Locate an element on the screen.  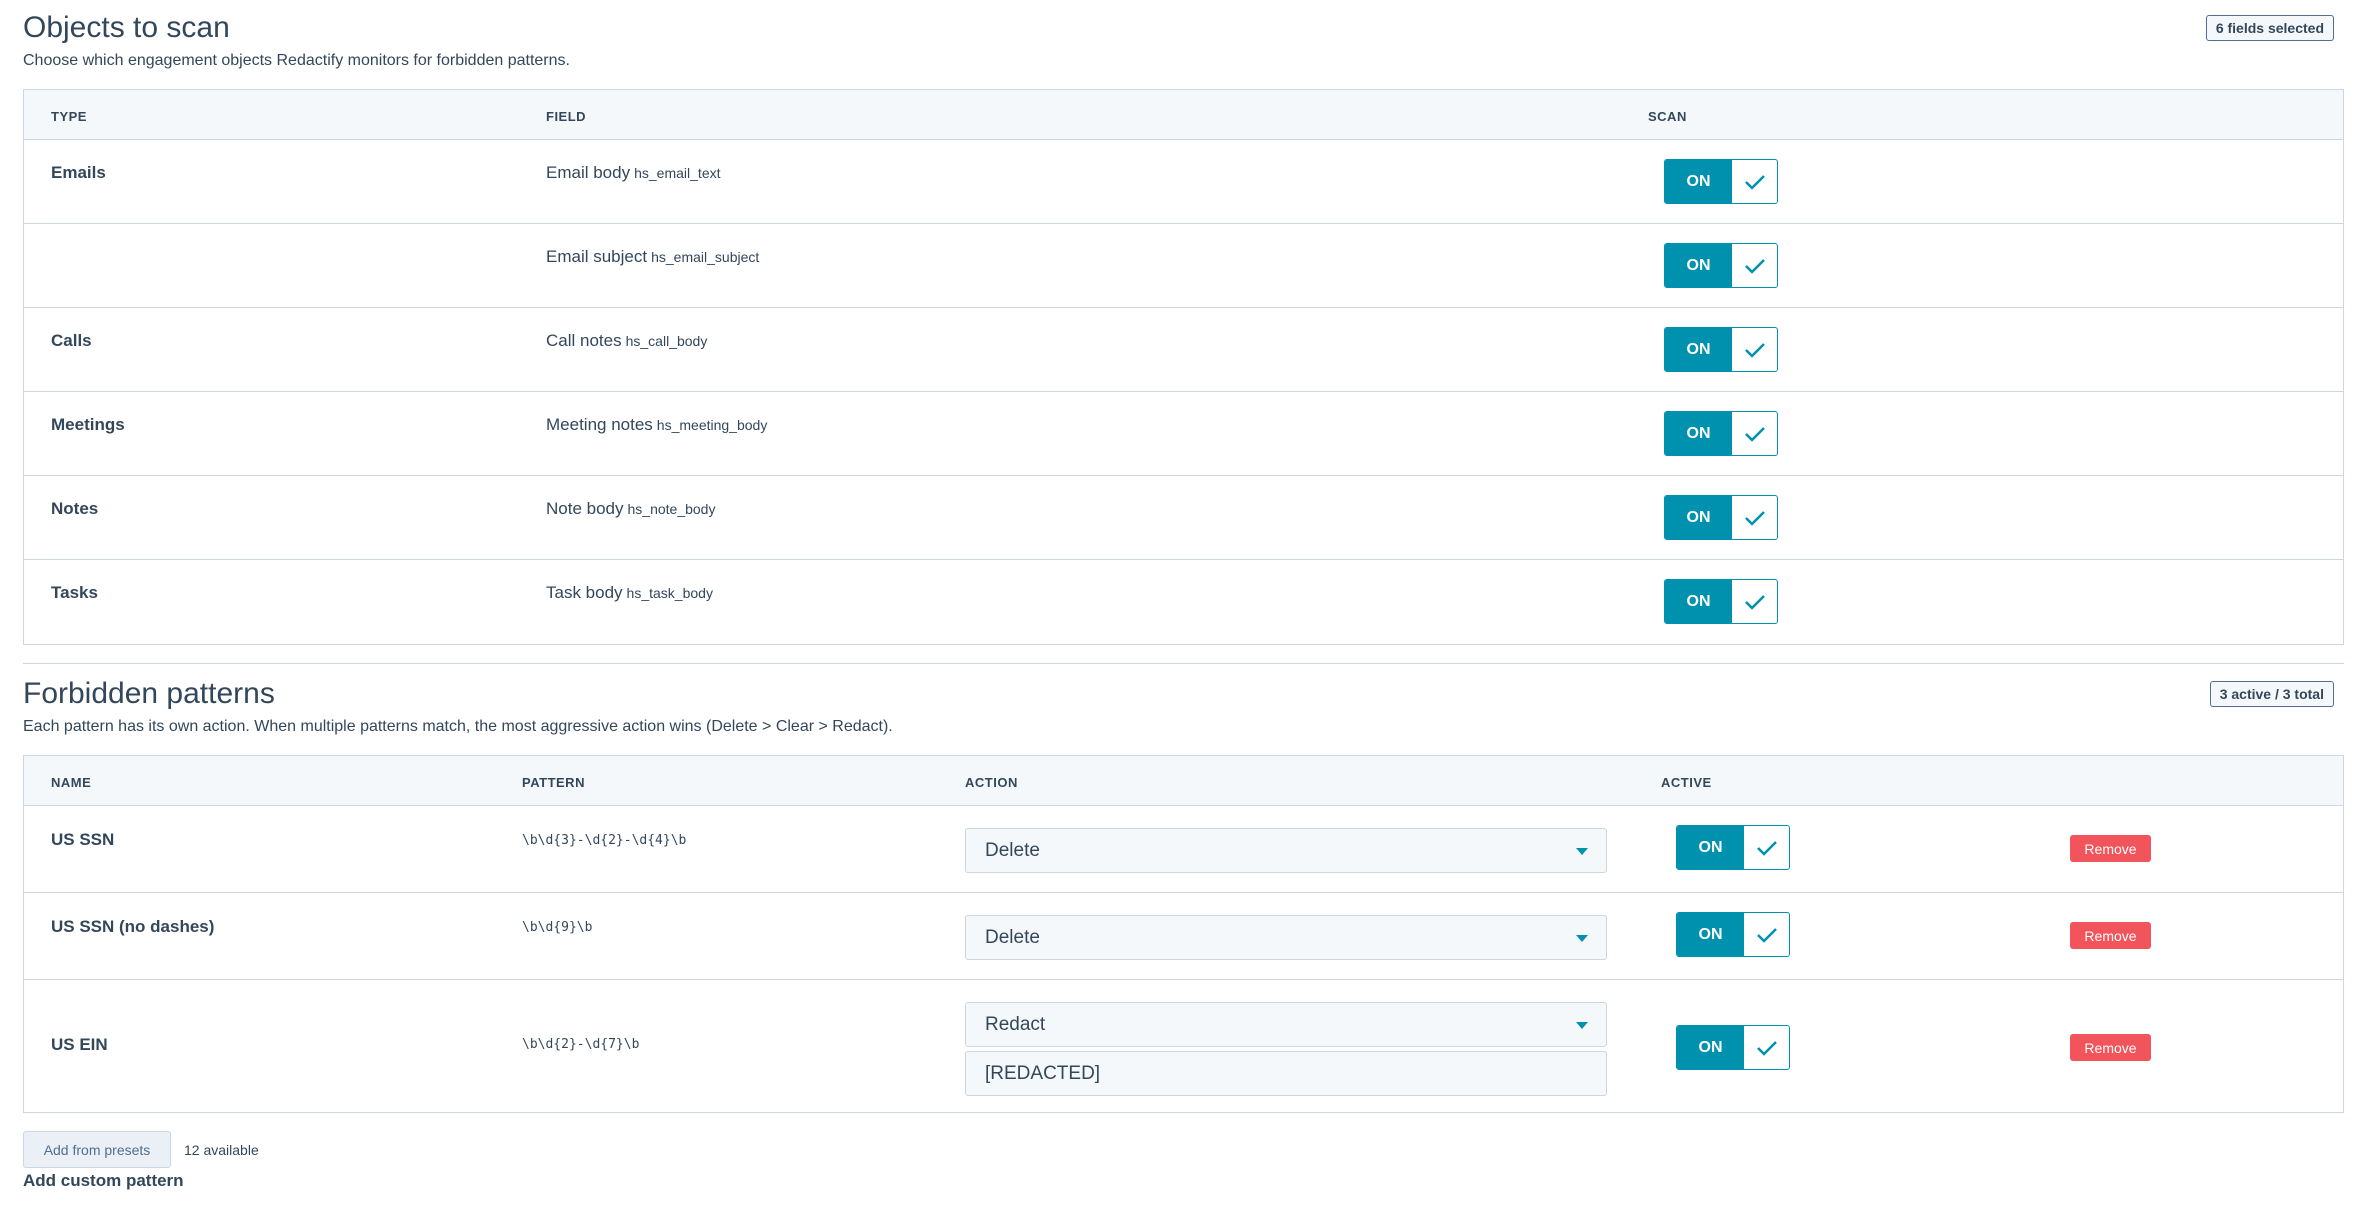
field-key: hs_email_subject is located at coordinates (705, 257).